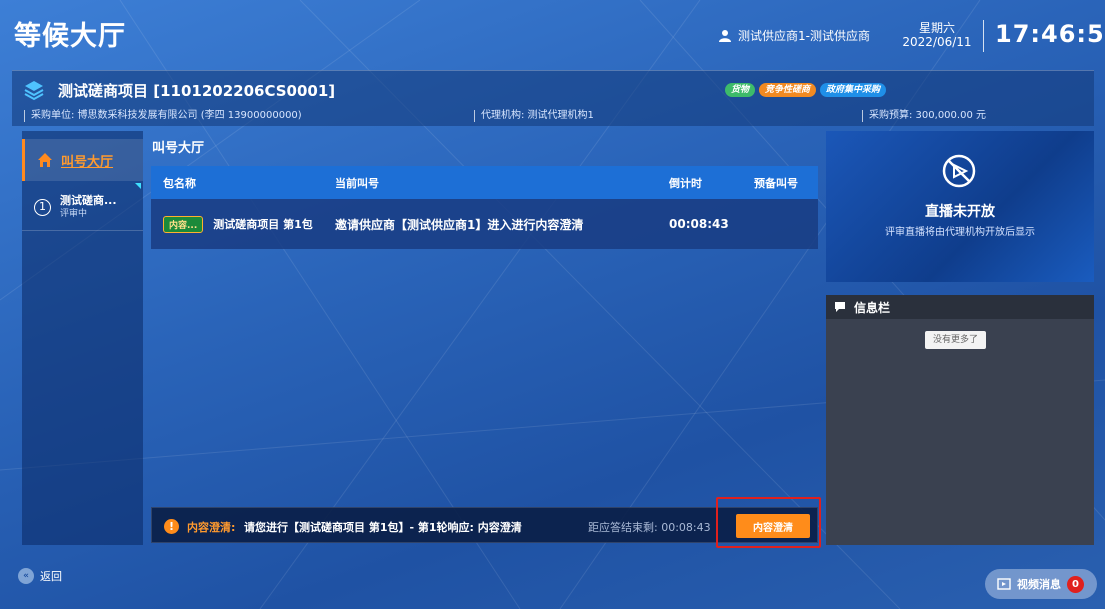 The height and width of the screenshot is (609, 1105). I want to click on clock: 17:46:51, so click(1050, 34).